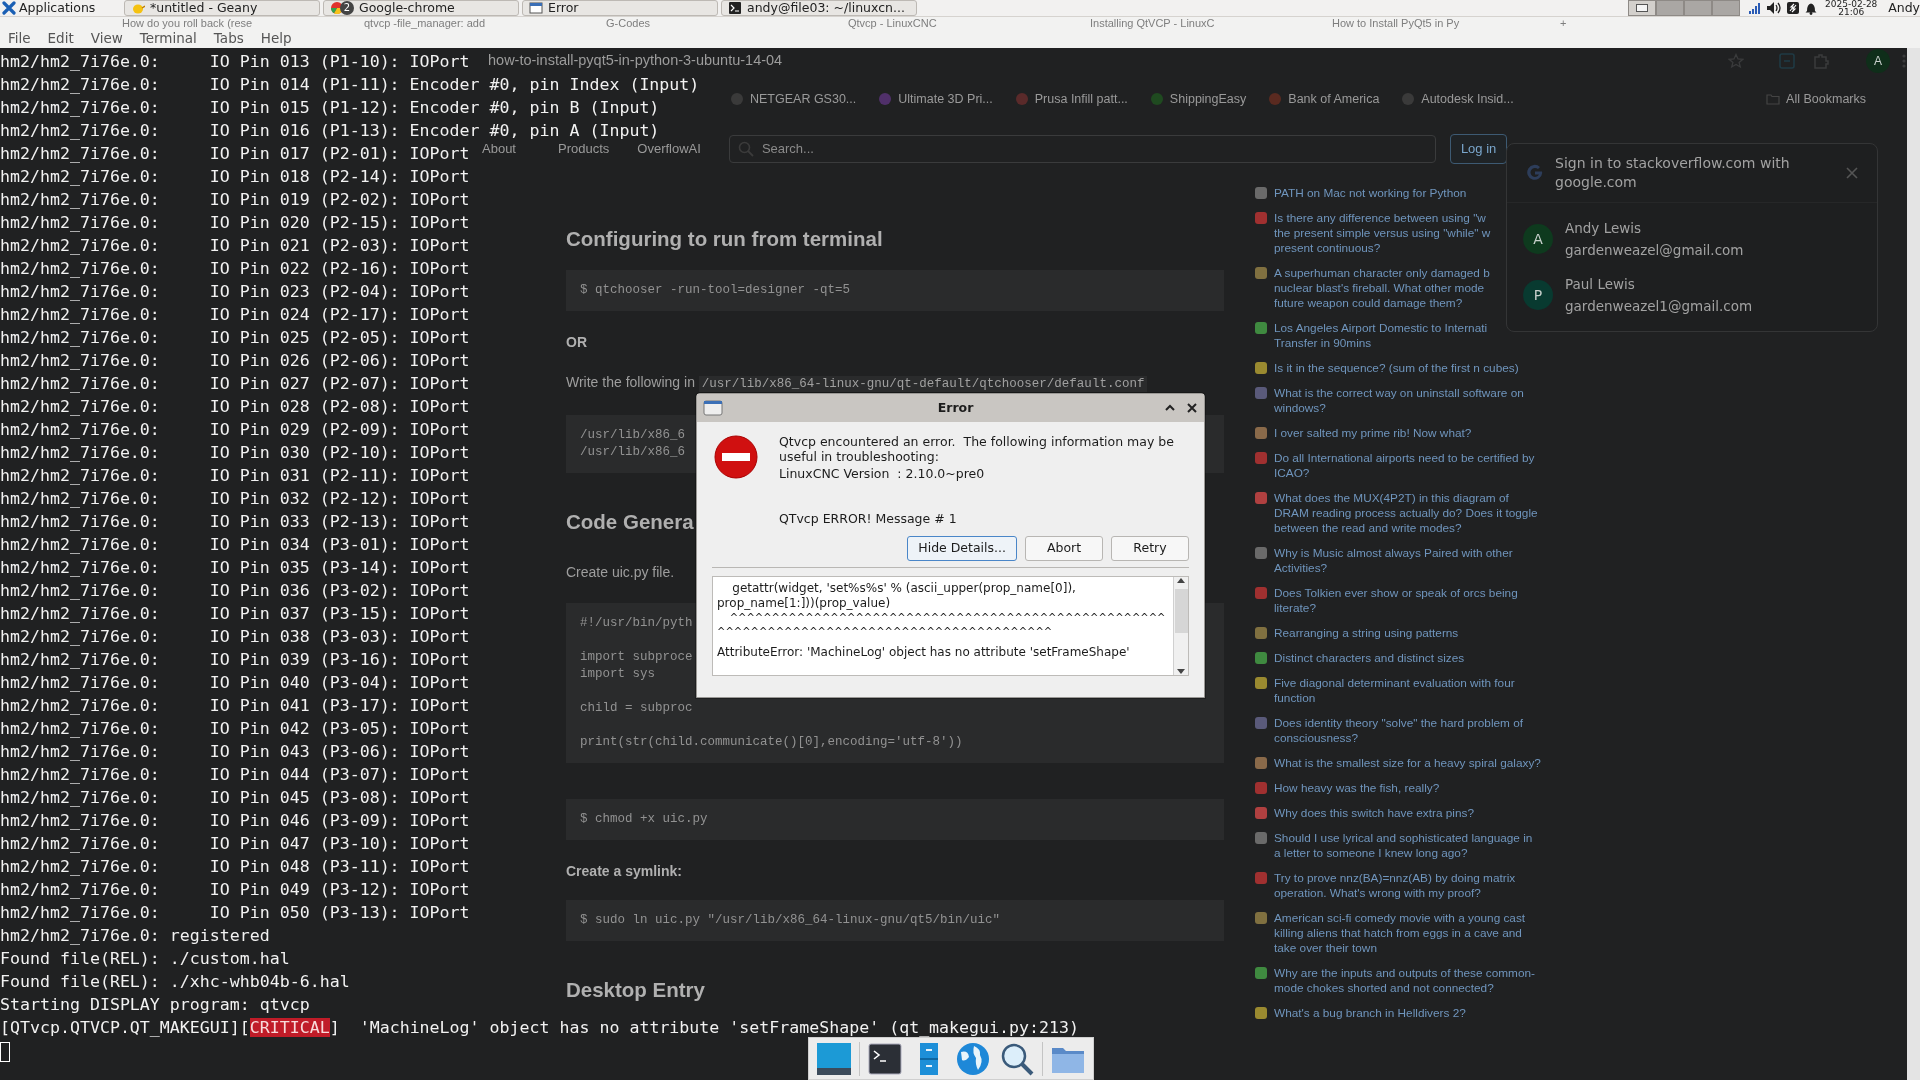 This screenshot has height=1080, width=1920. Describe the element at coordinates (222, 8) in the screenshot. I see `taskbar-button: *untitled - Geany` at that location.